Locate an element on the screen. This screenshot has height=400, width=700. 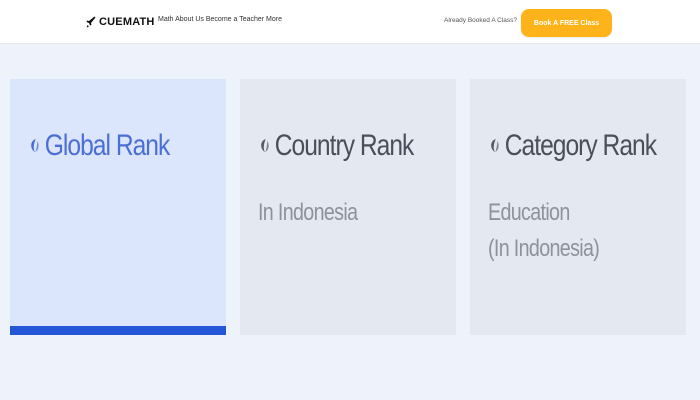
card-title-text: Country Rank is located at coordinates (344, 145).